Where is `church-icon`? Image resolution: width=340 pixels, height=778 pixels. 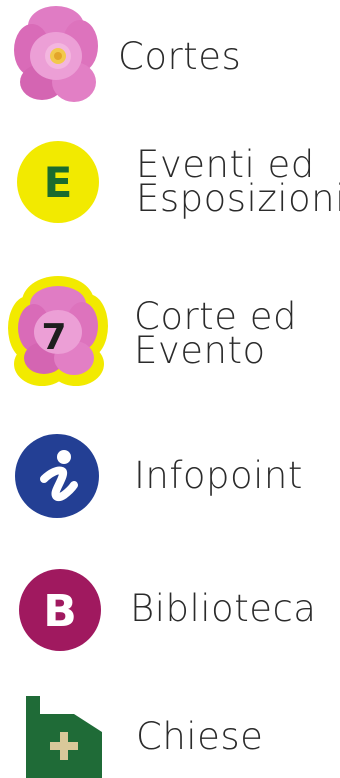 church-icon is located at coordinates (64, 737).